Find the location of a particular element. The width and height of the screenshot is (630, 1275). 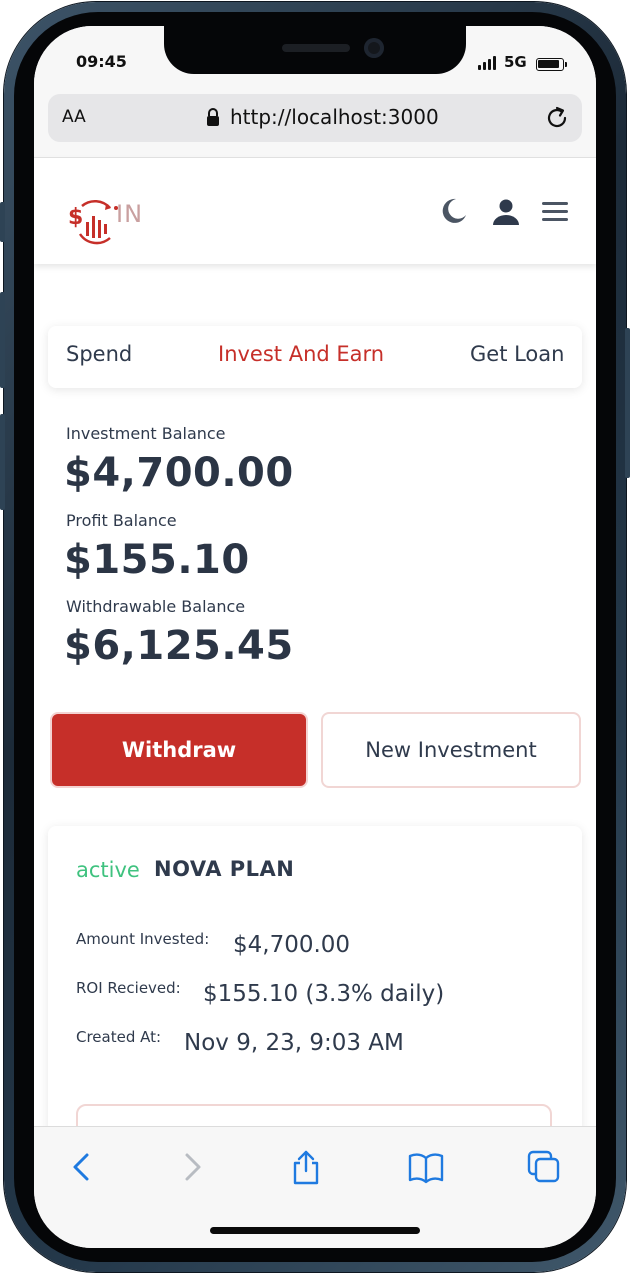

home-indicator is located at coordinates (315, 1230).